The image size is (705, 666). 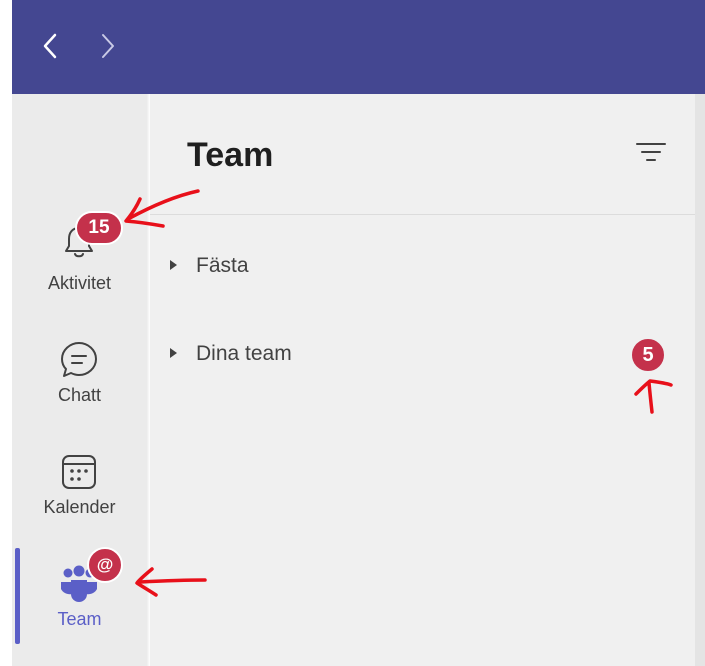 What do you see at coordinates (79, 619) in the screenshot?
I see `rail-item-label: Team` at bounding box center [79, 619].